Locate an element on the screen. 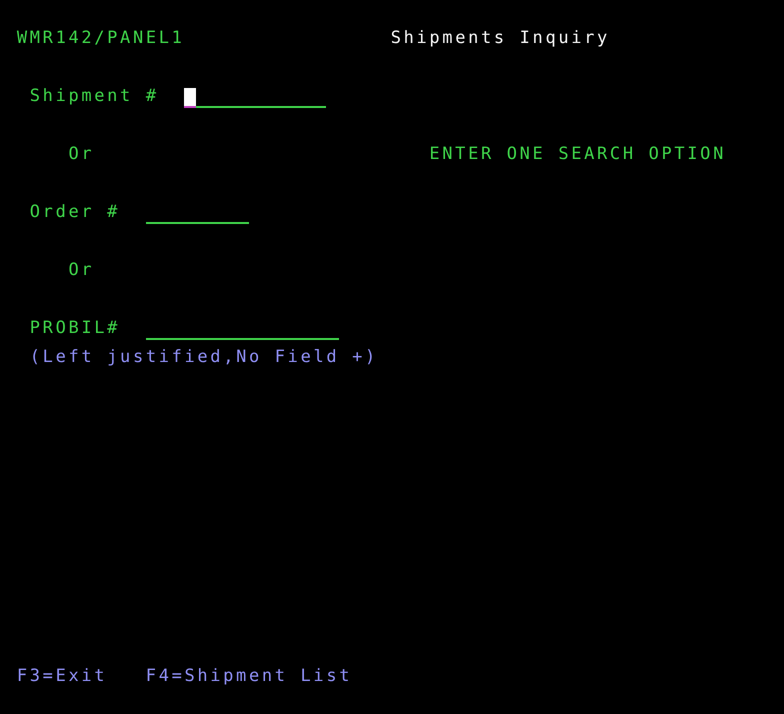 This screenshot has height=714, width=784. input-field is located at coordinates (255, 98).